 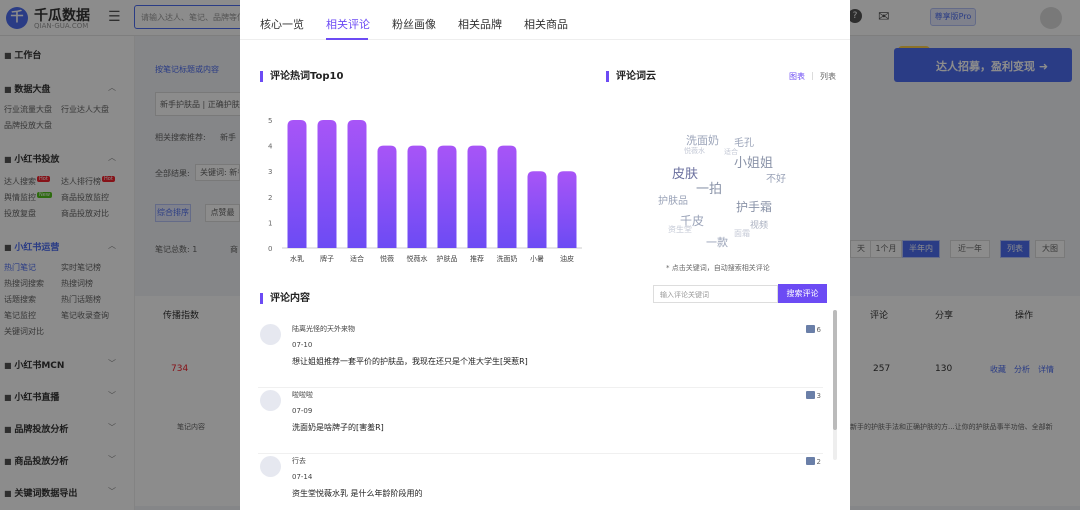 I want to click on word-cloud-term: 面霜, so click(x=742, y=233).